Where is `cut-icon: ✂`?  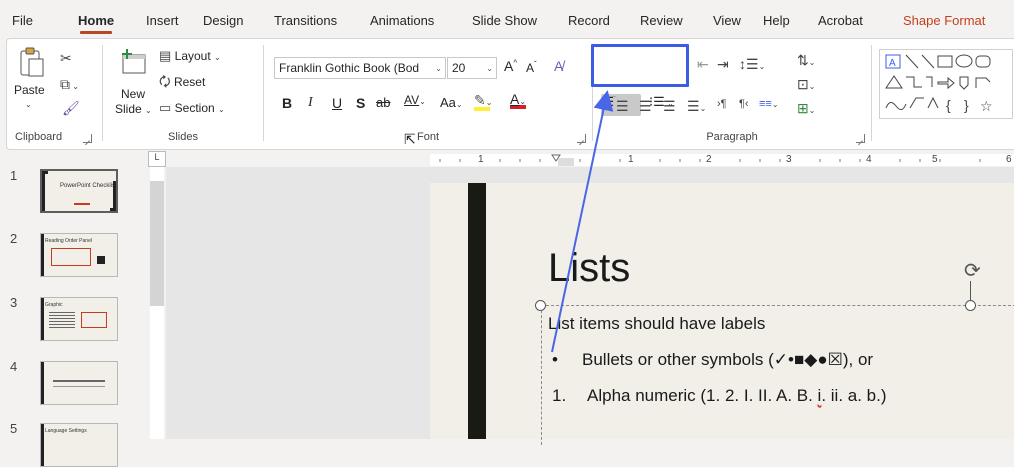
cut-icon: ✂ is located at coordinates (66, 58).